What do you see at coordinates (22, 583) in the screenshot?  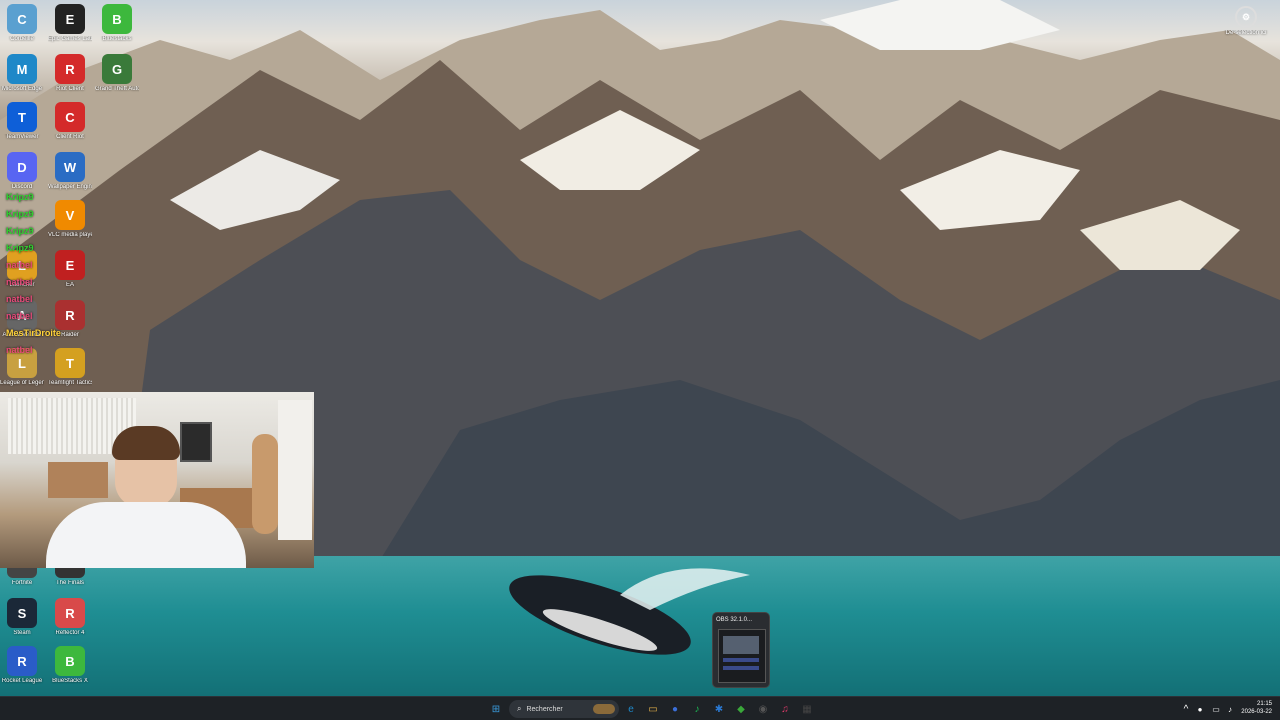 I see `desktop-icon-label: Fortnite` at bounding box center [22, 583].